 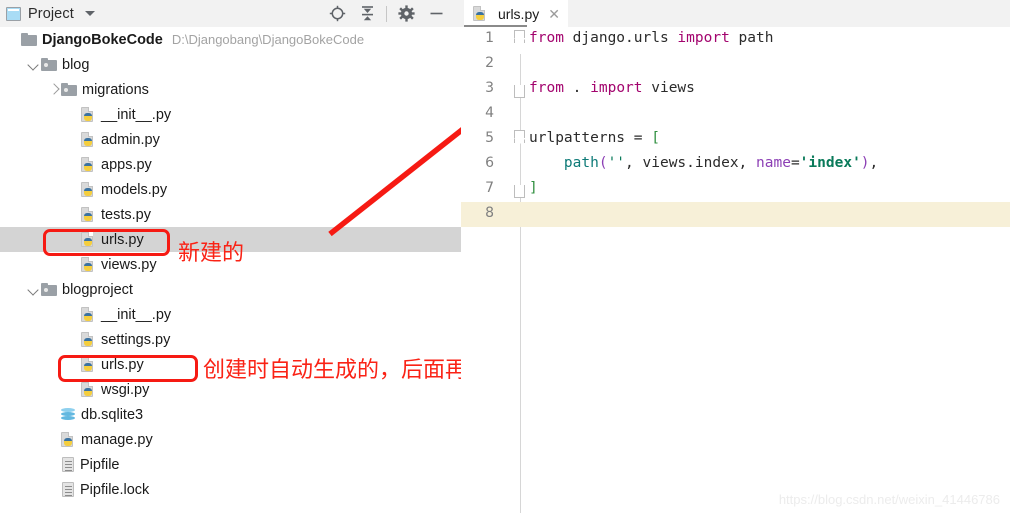 What do you see at coordinates (80, 139) in the screenshot?
I see `tree-item-admin-py: admin.py` at bounding box center [80, 139].